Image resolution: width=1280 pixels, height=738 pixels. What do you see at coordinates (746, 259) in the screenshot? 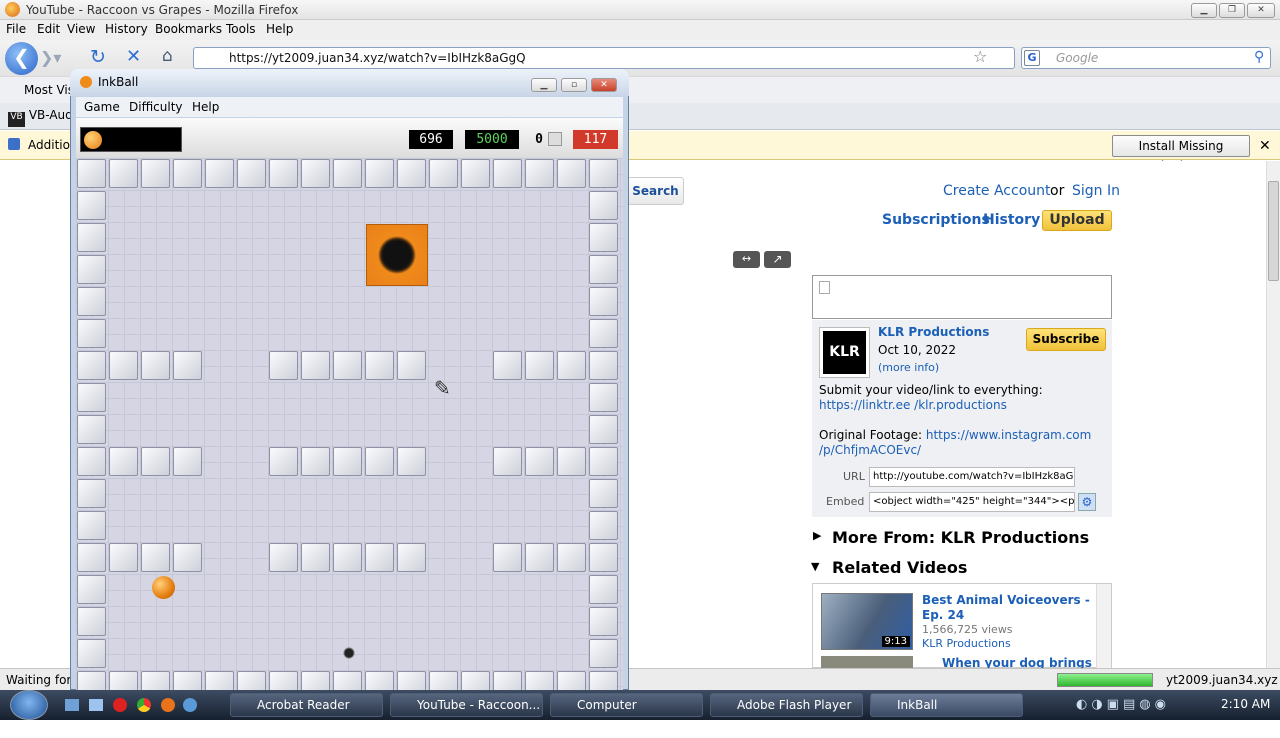
I see `expand-player-icon: ↔` at bounding box center [746, 259].